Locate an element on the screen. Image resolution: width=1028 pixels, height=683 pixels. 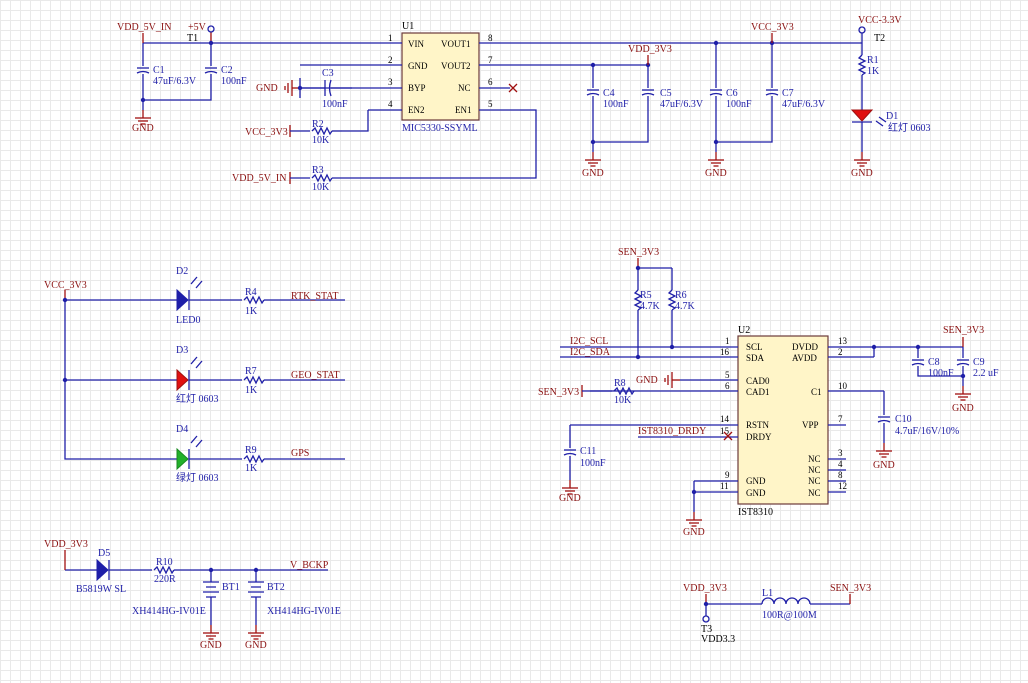
inductor-value: 100R@100M is located at coordinates (789, 615).